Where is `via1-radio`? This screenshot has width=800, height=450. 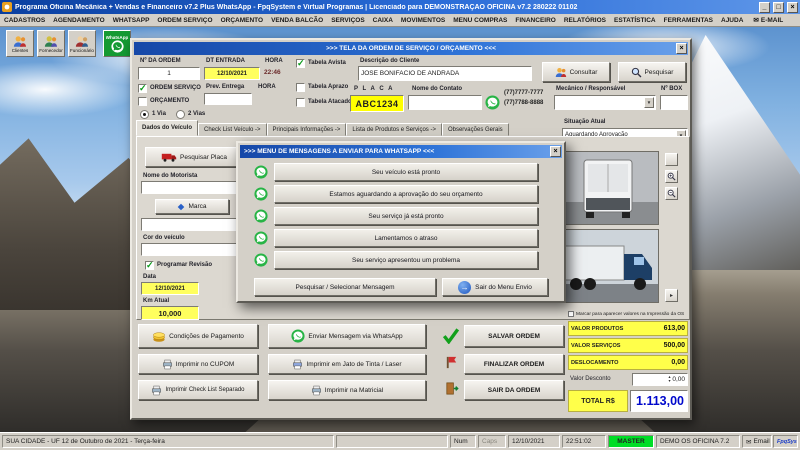
via1-radio is located at coordinates (144, 114).